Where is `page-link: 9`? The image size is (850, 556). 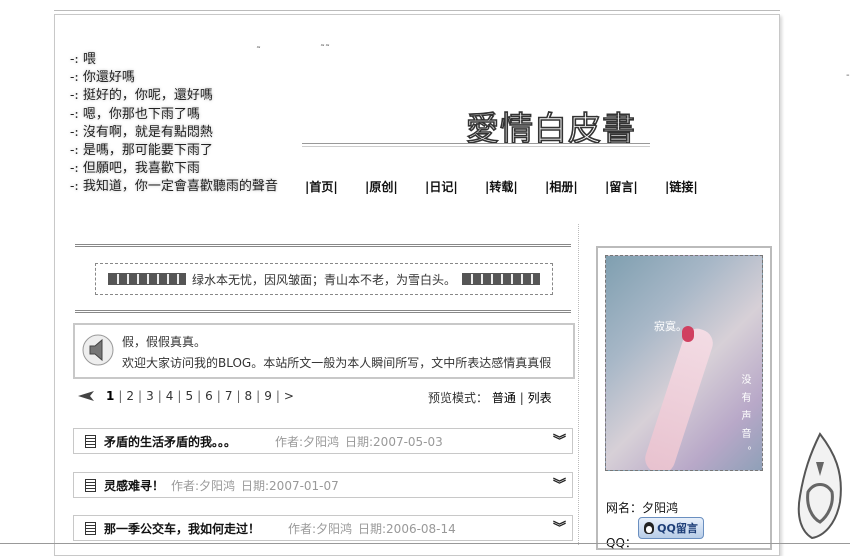
page-link: 9 is located at coordinates (268, 396).